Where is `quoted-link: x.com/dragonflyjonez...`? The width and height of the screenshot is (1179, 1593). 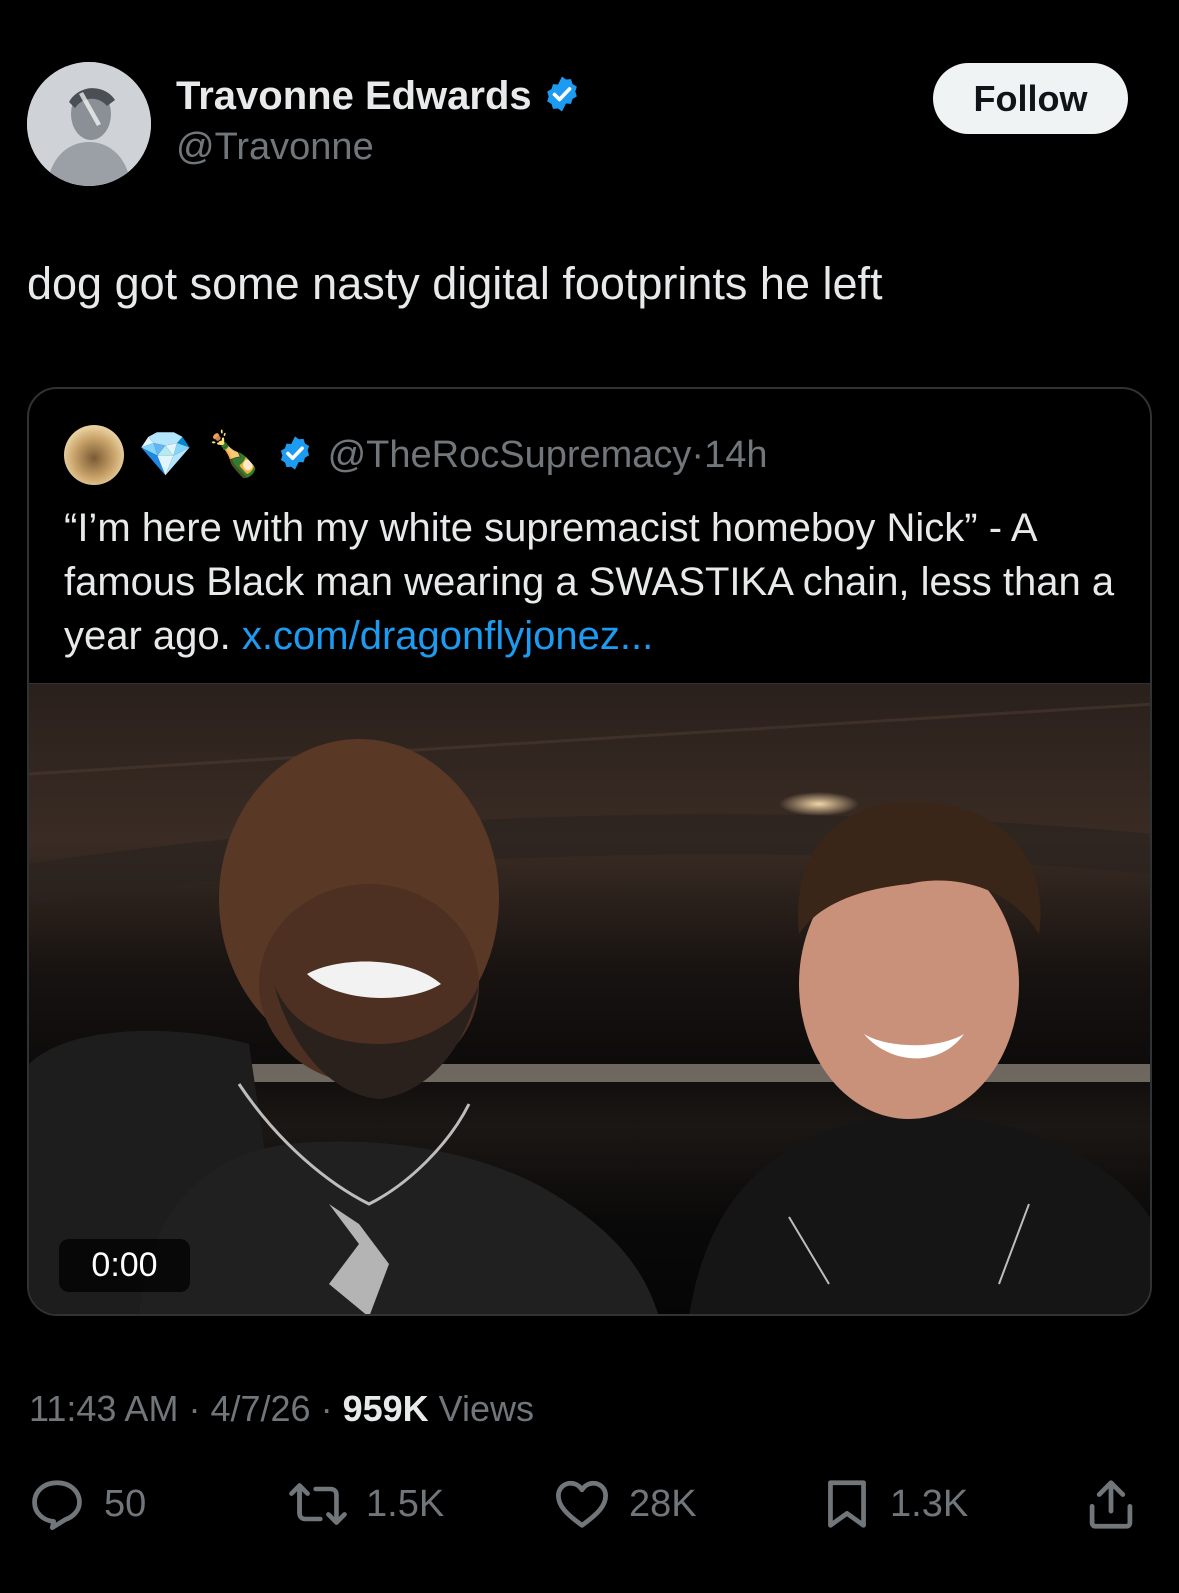 quoted-link: x.com/dragonflyjonez... is located at coordinates (447, 636).